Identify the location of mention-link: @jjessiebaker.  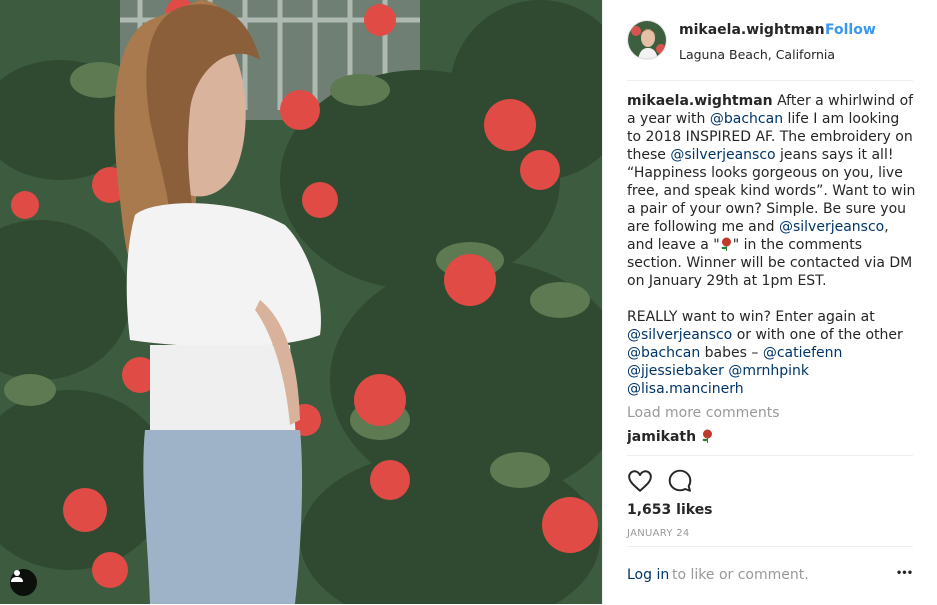
(675, 371).